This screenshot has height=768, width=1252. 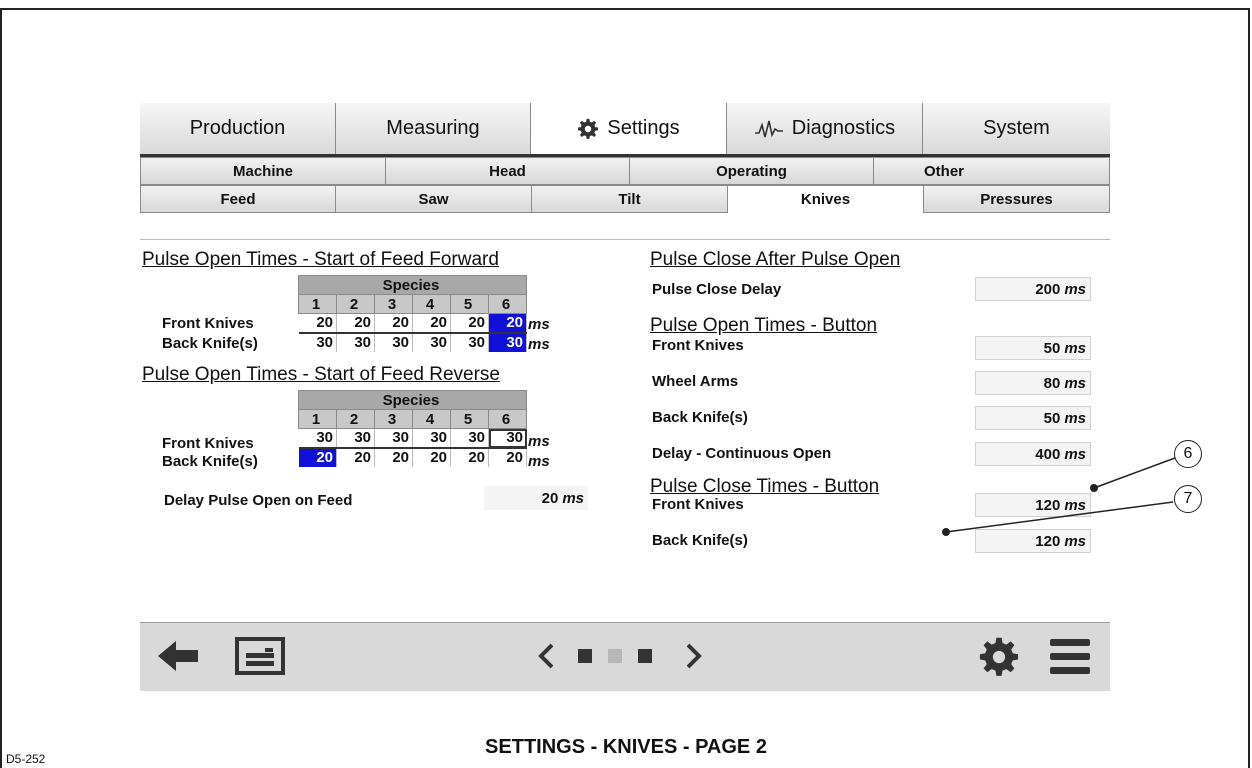 What do you see at coordinates (26, 759) in the screenshot?
I see `figure-id: D5-252` at bounding box center [26, 759].